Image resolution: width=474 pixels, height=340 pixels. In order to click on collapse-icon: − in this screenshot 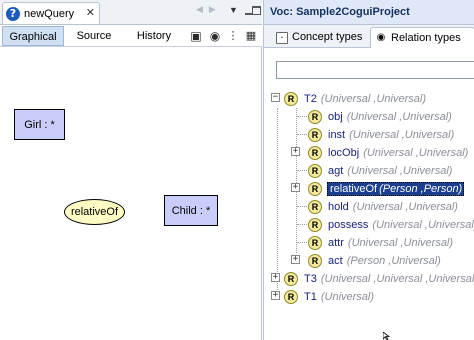, I will do `click(275, 97)`.